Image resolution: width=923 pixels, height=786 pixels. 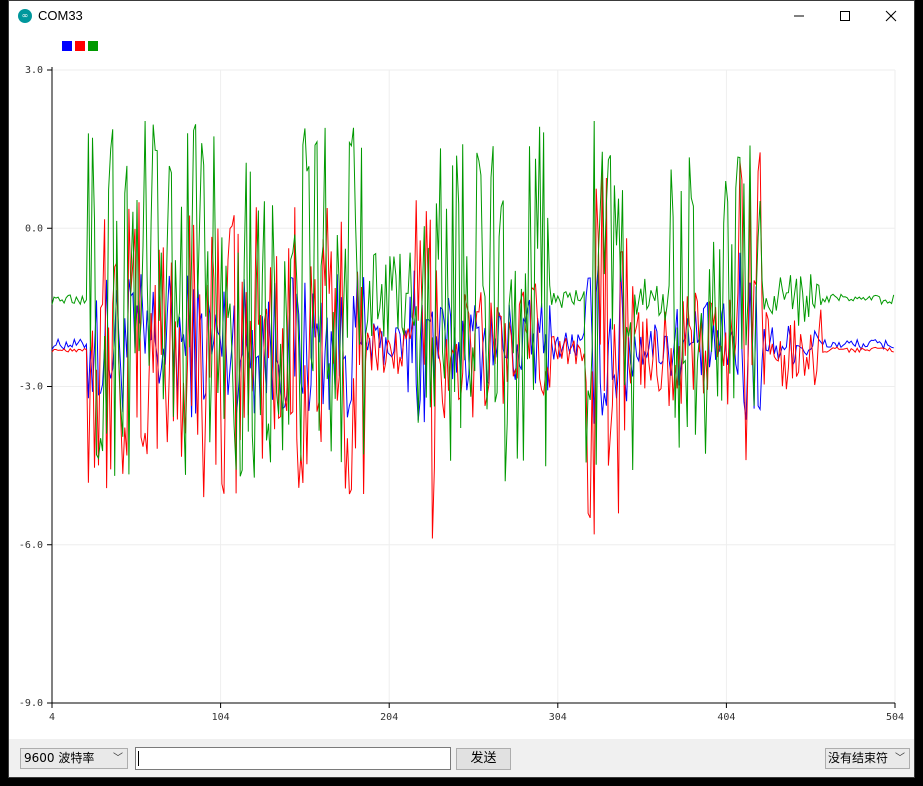 What do you see at coordinates (31, 703) in the screenshot?
I see `y-tick-label: -9.0` at bounding box center [31, 703].